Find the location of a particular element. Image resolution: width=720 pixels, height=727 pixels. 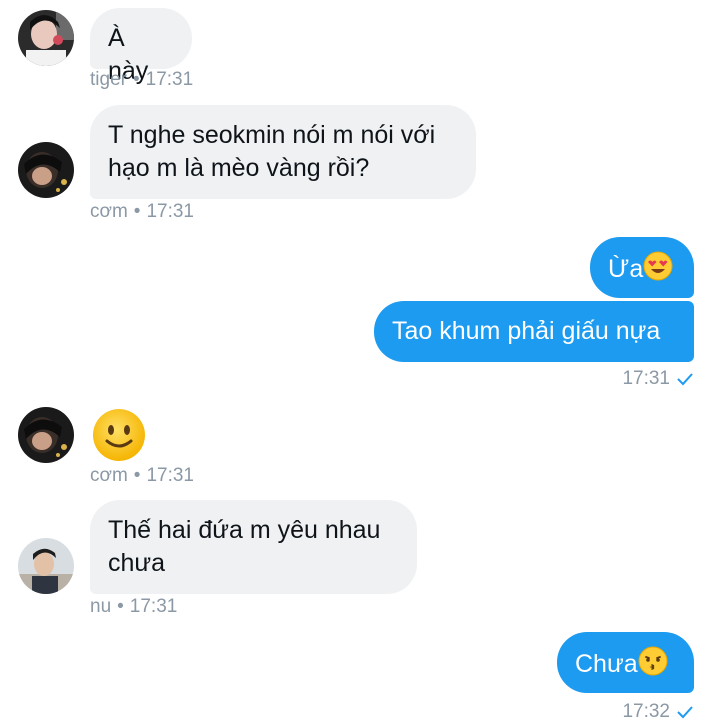

timestamp: 17:32 is located at coordinates (646, 711).